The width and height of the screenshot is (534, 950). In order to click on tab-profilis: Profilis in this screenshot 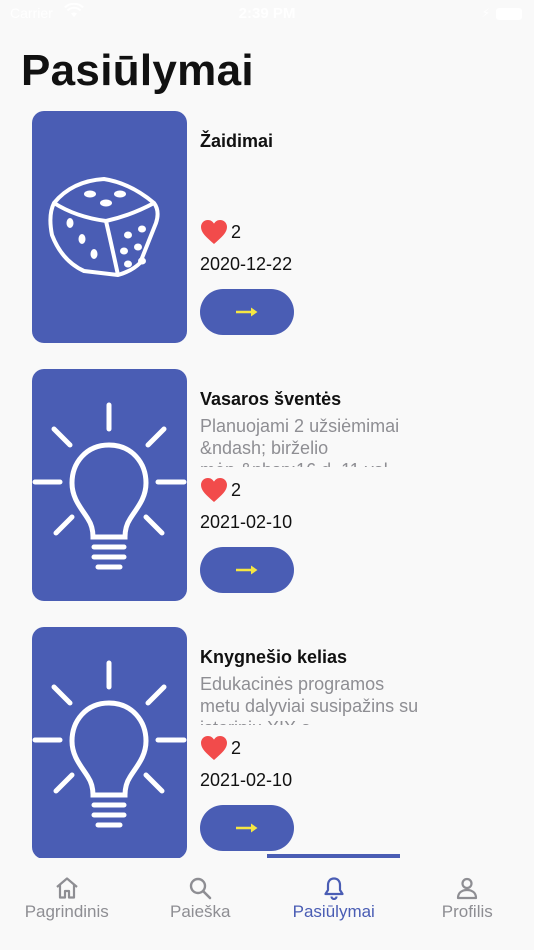, I will do `click(467, 893)`.